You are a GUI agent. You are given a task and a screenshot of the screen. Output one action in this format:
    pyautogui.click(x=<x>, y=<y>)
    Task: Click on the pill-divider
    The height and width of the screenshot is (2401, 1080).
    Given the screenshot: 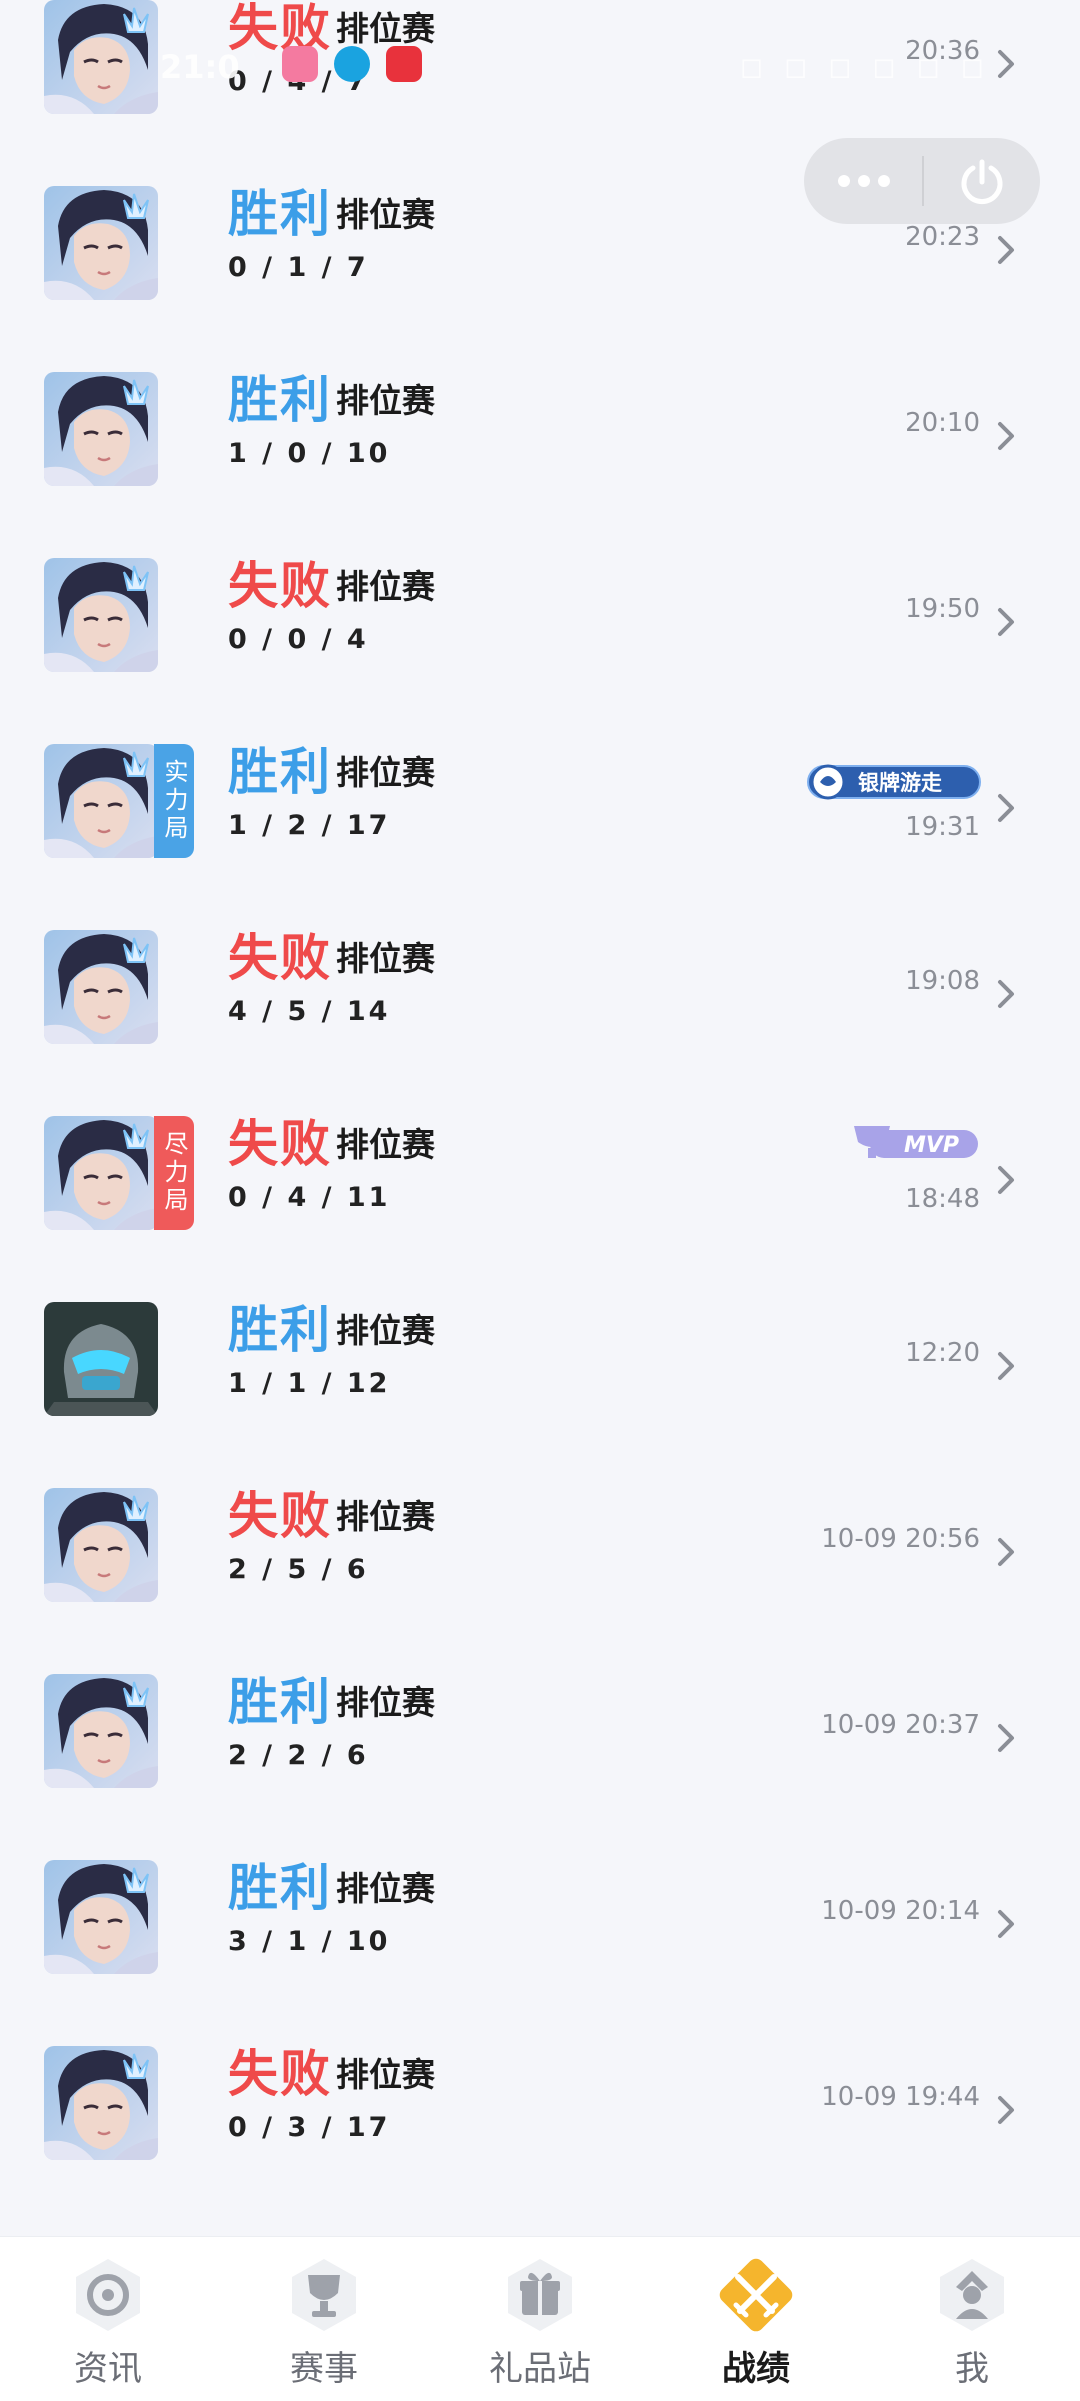 What is the action you would take?
    pyautogui.click(x=923, y=181)
    